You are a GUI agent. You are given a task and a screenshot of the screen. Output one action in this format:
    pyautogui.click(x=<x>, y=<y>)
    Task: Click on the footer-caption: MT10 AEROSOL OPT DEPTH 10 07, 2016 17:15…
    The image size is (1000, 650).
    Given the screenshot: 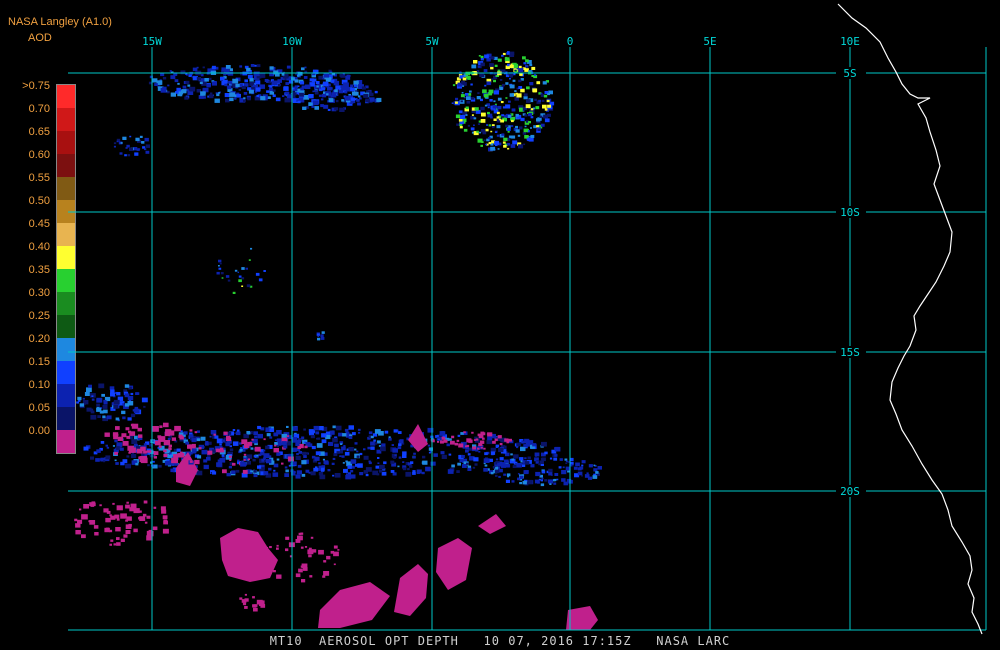 What is the action you would take?
    pyautogui.click(x=500, y=641)
    